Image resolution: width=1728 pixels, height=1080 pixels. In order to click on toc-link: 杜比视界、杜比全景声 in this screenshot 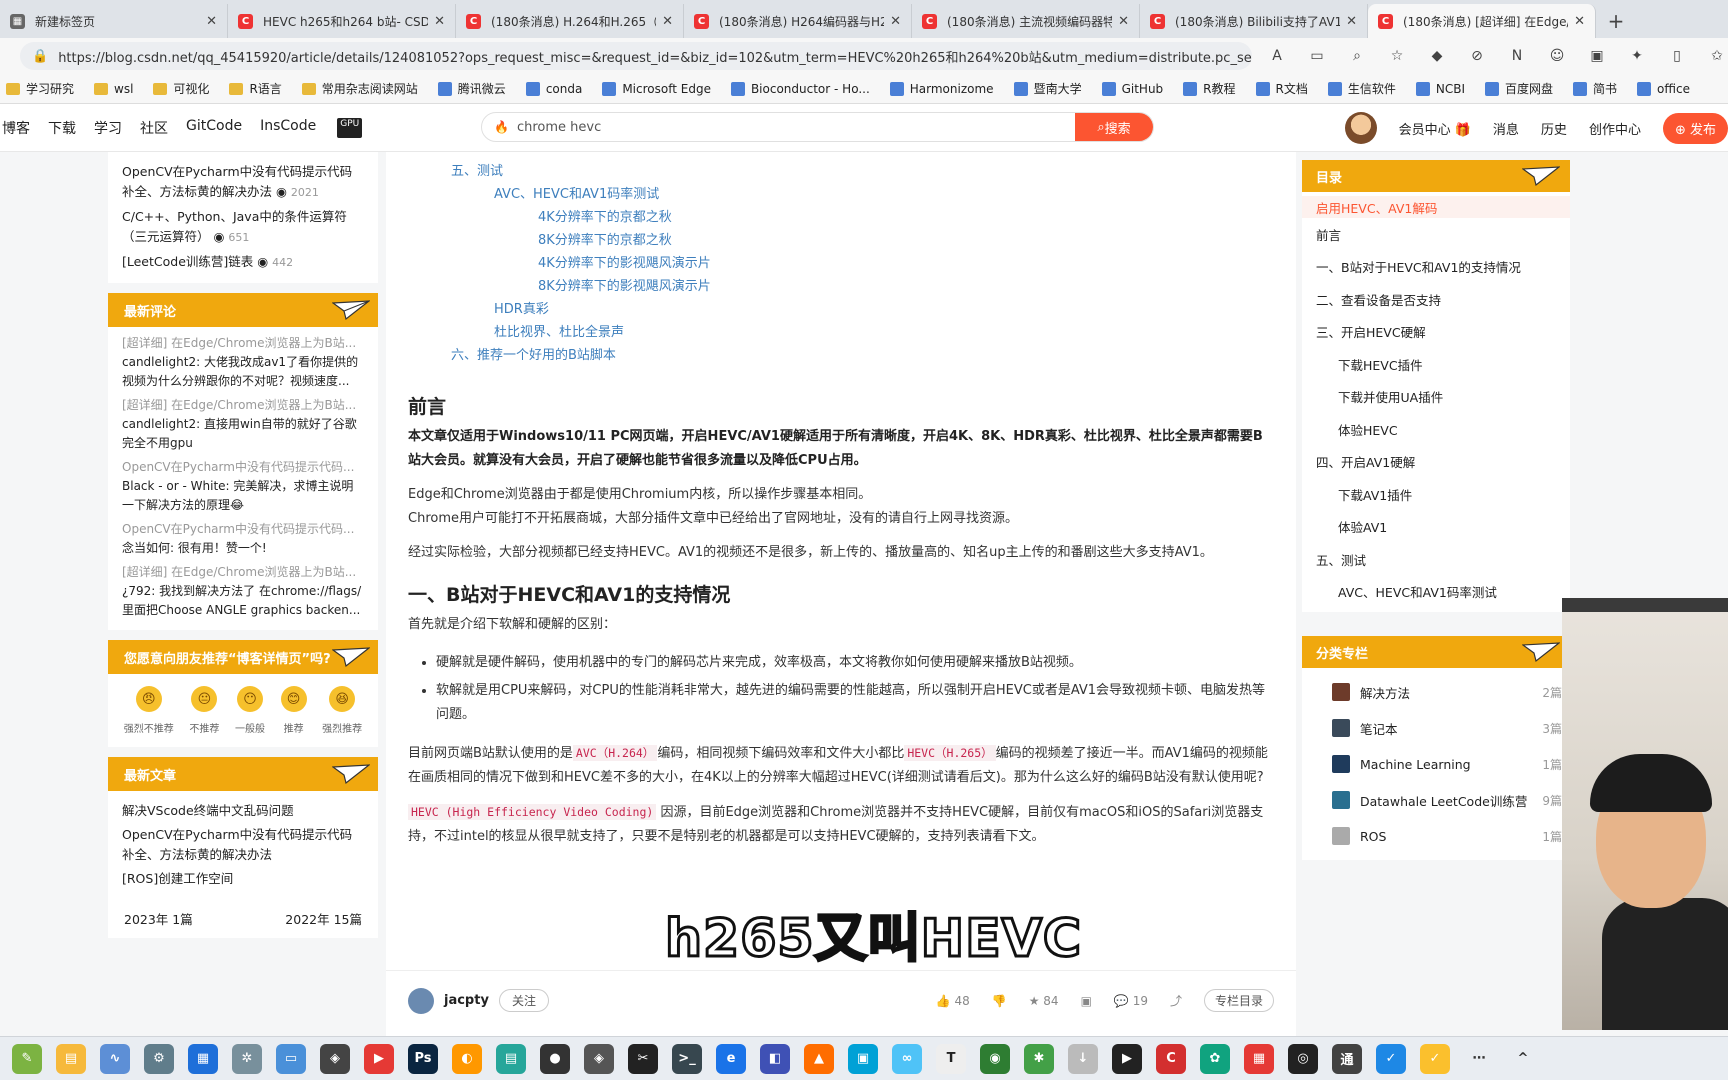, I will do `click(873, 332)`.